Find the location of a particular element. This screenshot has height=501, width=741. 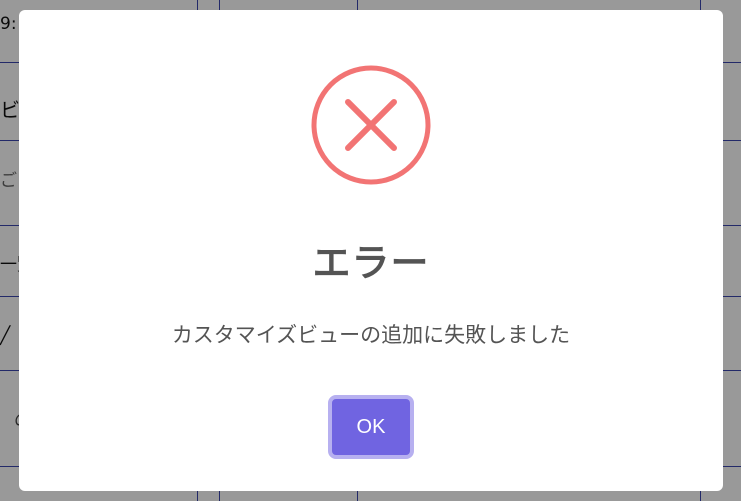

ok-button: OK is located at coordinates (371, 427).